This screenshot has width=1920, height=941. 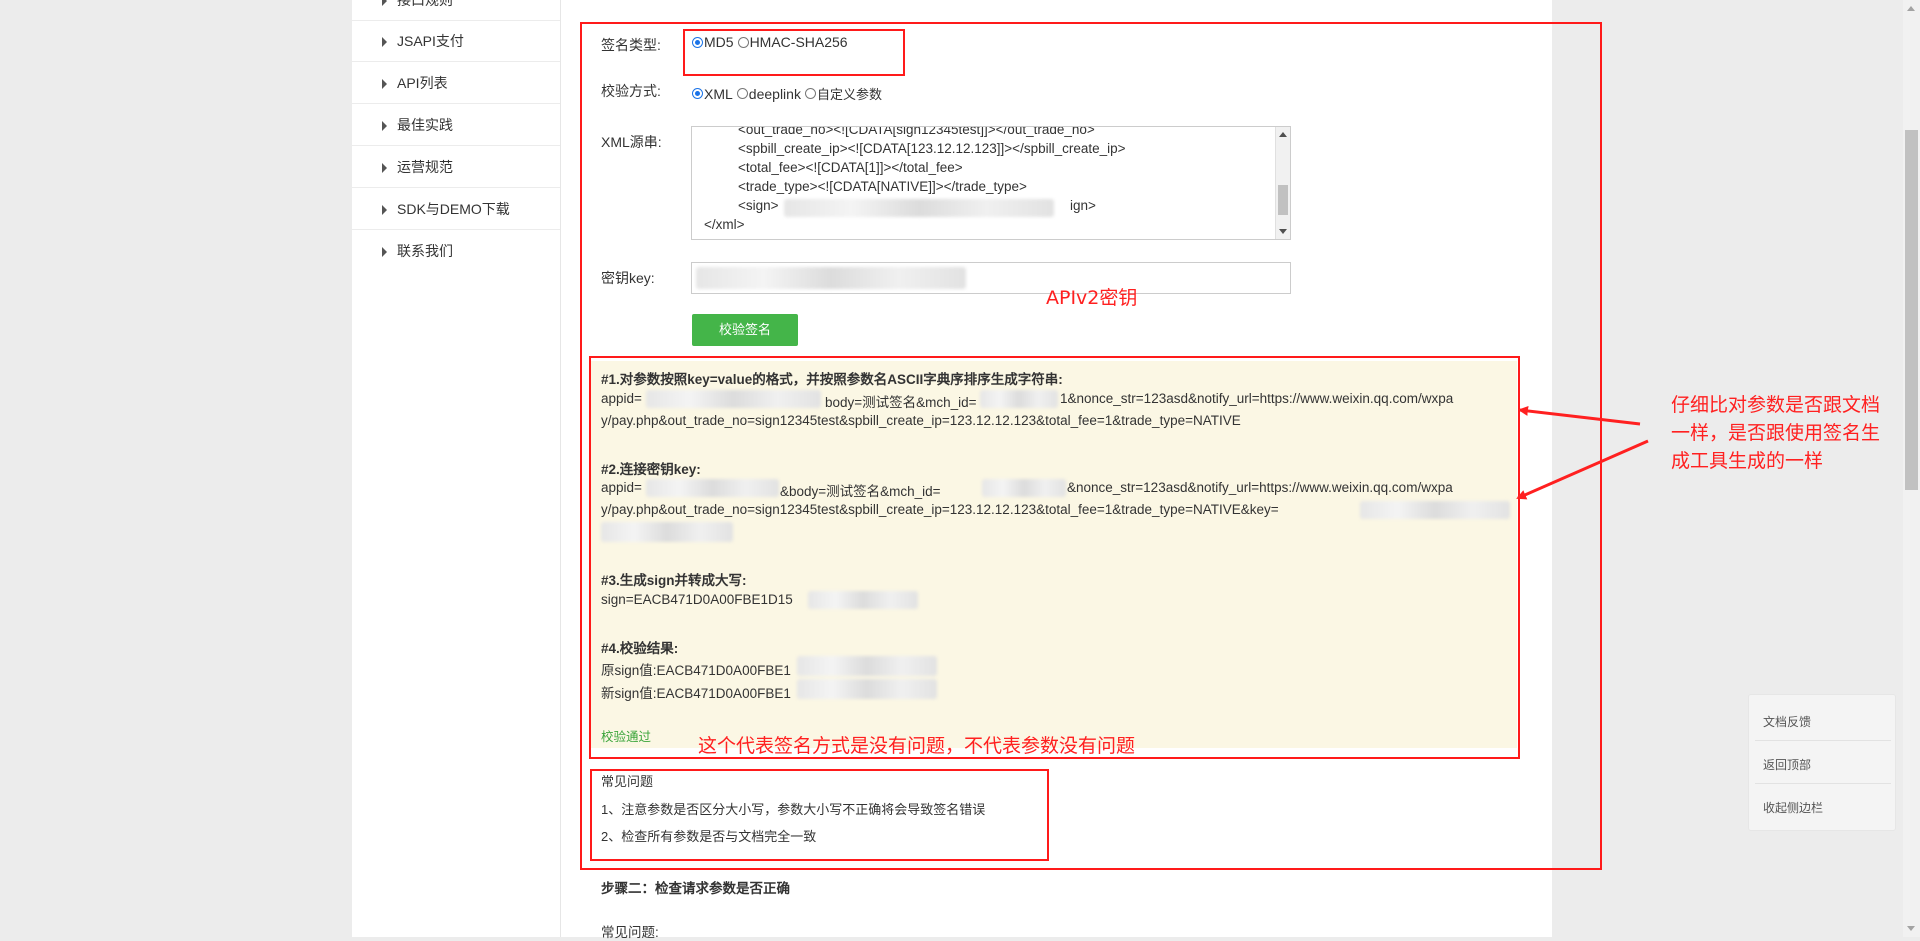 What do you see at coordinates (1582, 469) in the screenshot?
I see `arrow-to-step2` at bounding box center [1582, 469].